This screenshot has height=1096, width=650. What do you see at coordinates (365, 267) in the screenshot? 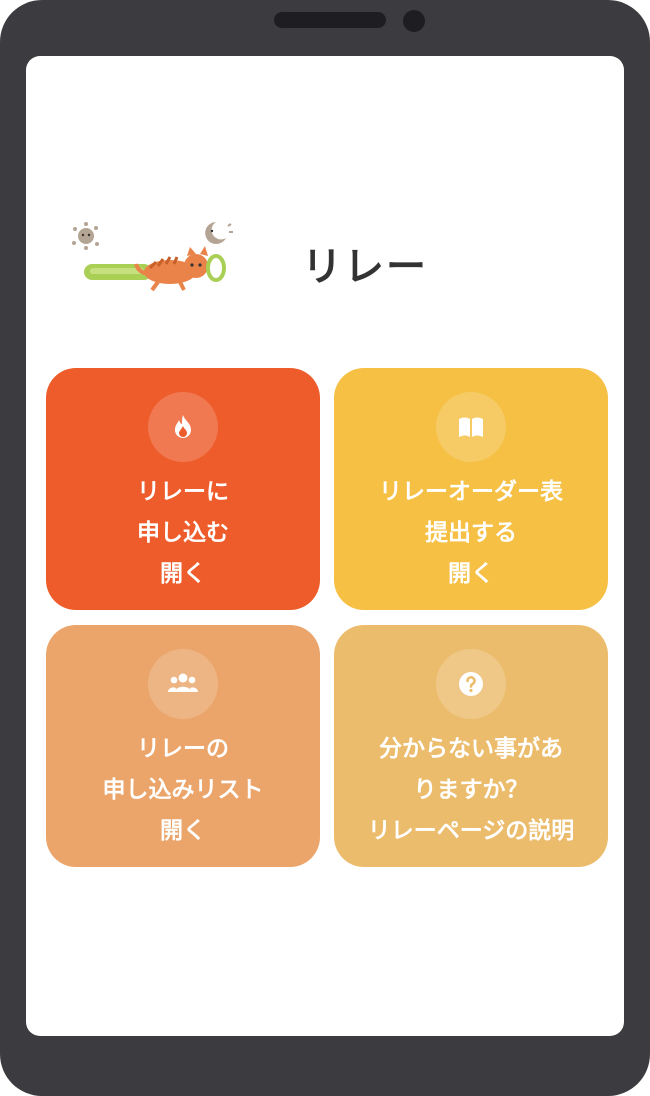
I see `page-title: リレー` at bounding box center [365, 267].